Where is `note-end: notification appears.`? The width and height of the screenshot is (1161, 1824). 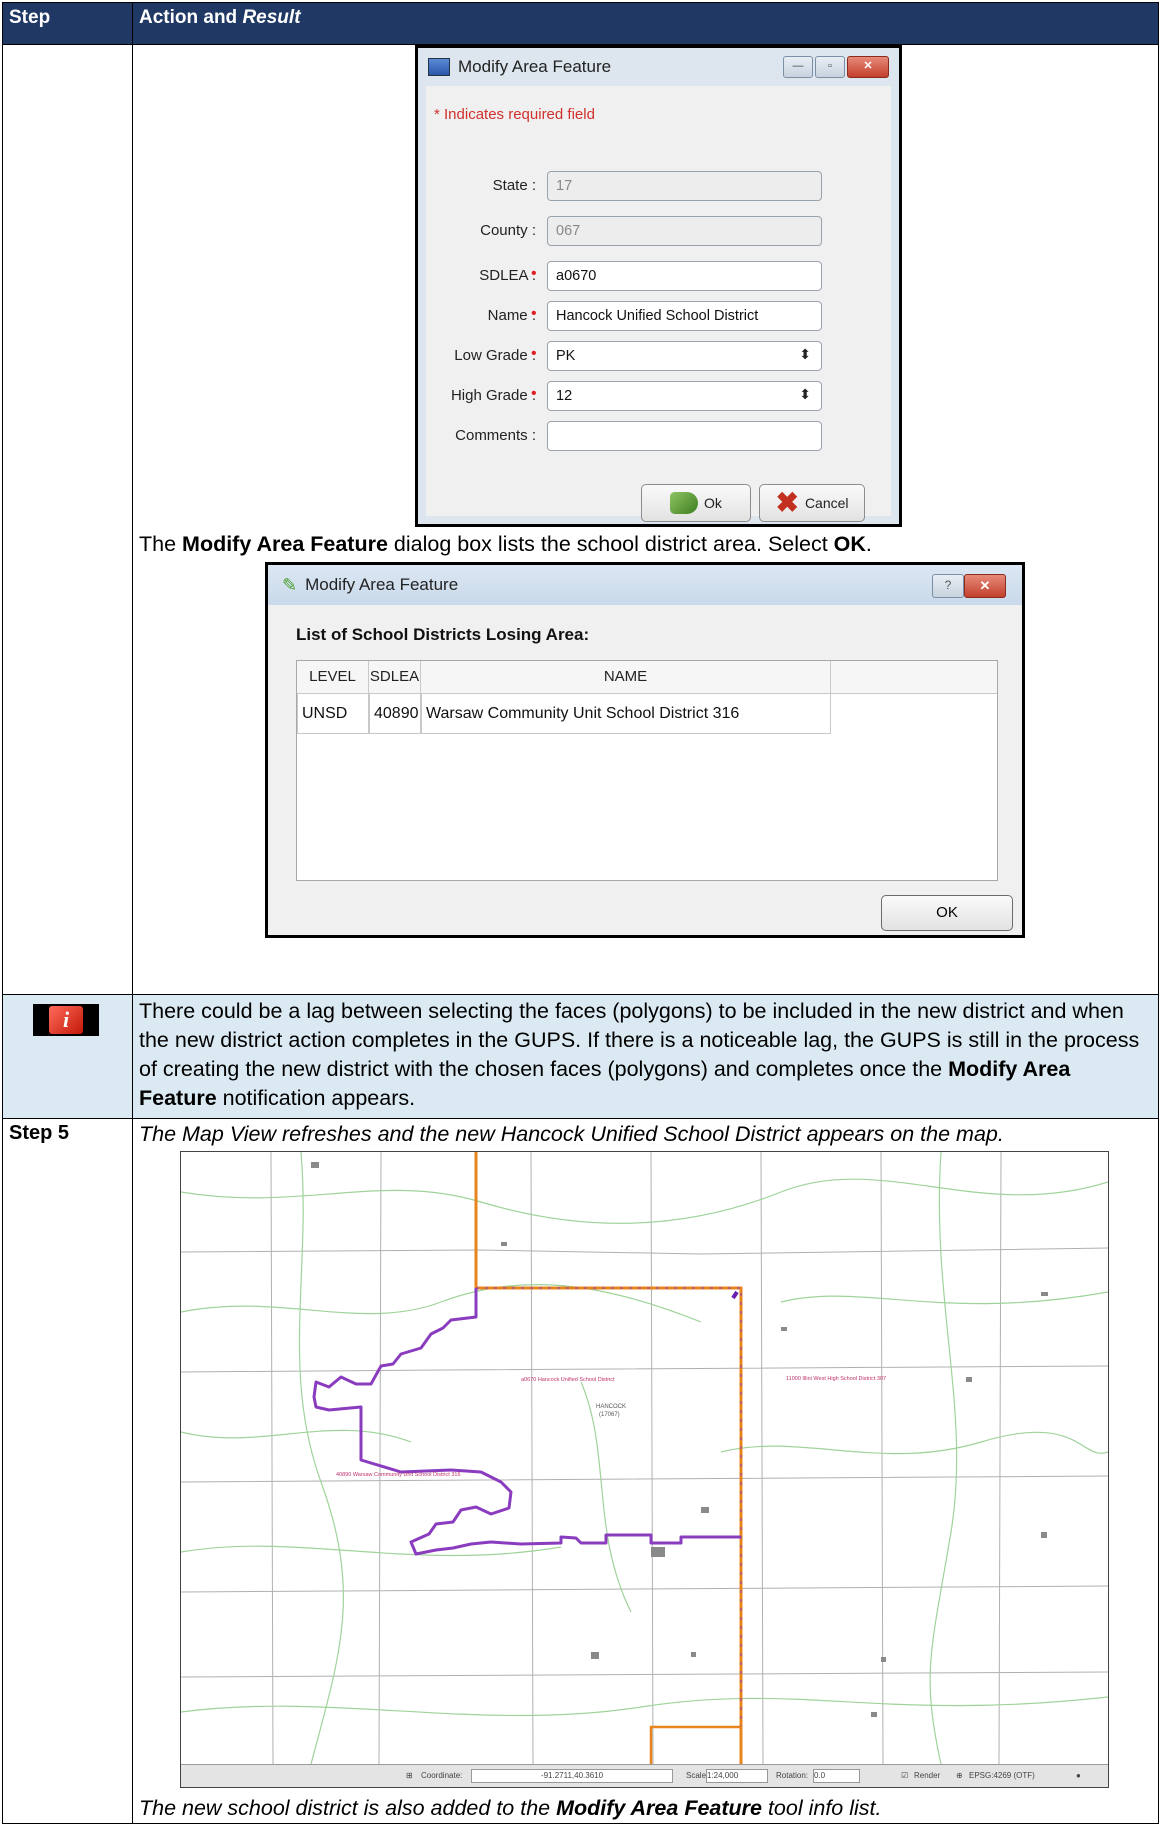
note-end: notification appears. is located at coordinates (316, 1098).